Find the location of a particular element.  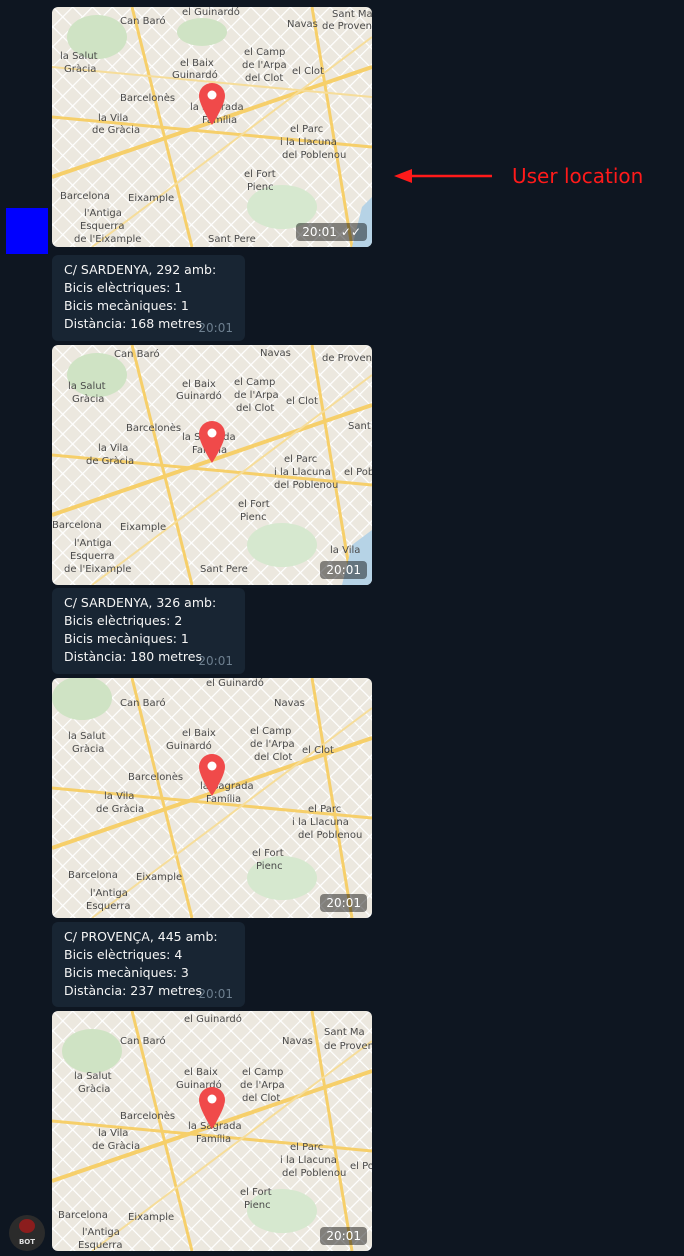

map-label: Navas is located at coordinates (275, 353).